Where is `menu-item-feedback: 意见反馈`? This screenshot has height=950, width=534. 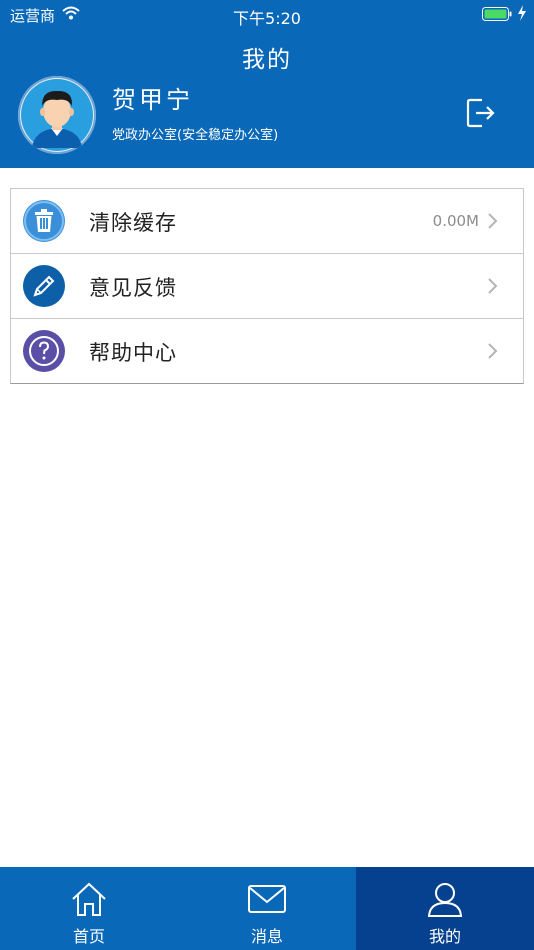
menu-item-feedback: 意见反馈 is located at coordinates (267, 286).